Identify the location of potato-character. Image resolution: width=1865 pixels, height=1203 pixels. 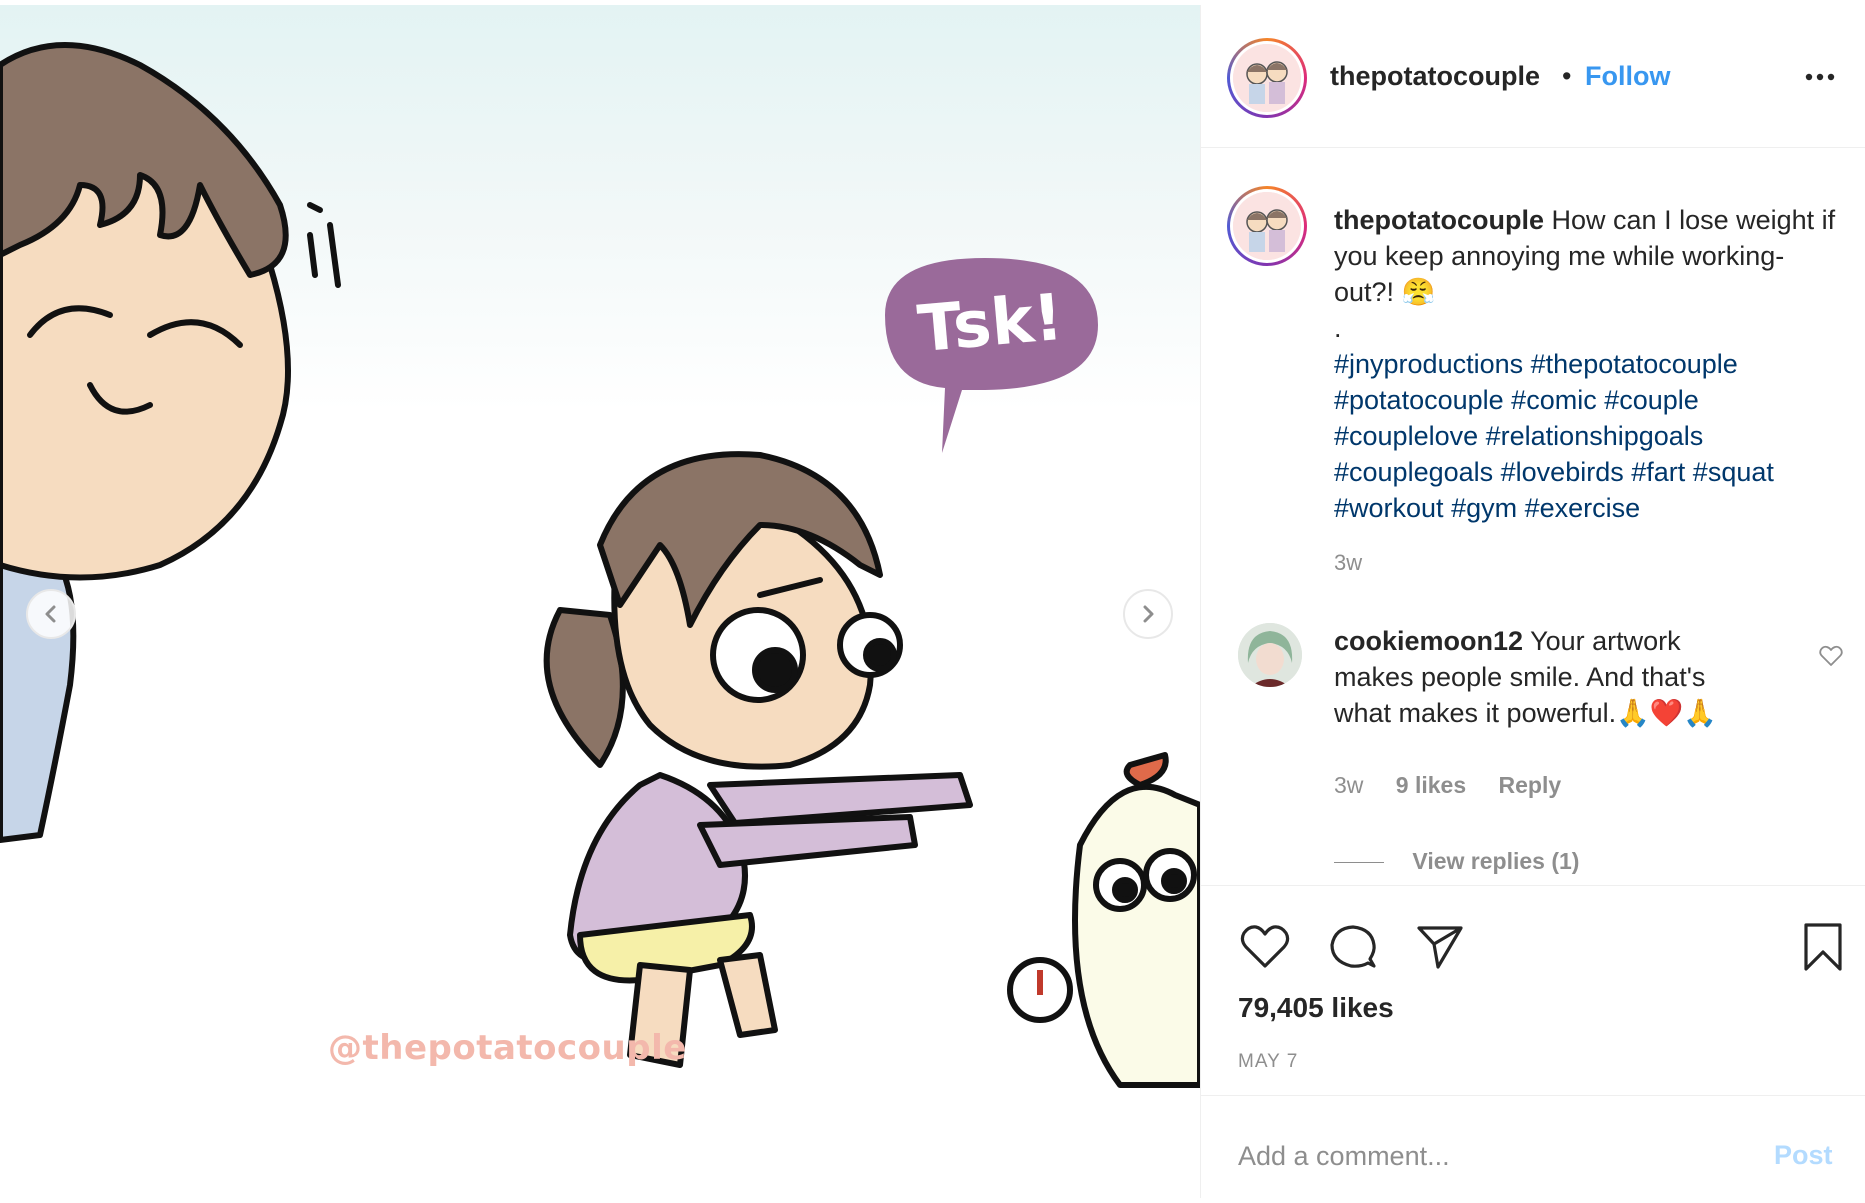
(1103, 920).